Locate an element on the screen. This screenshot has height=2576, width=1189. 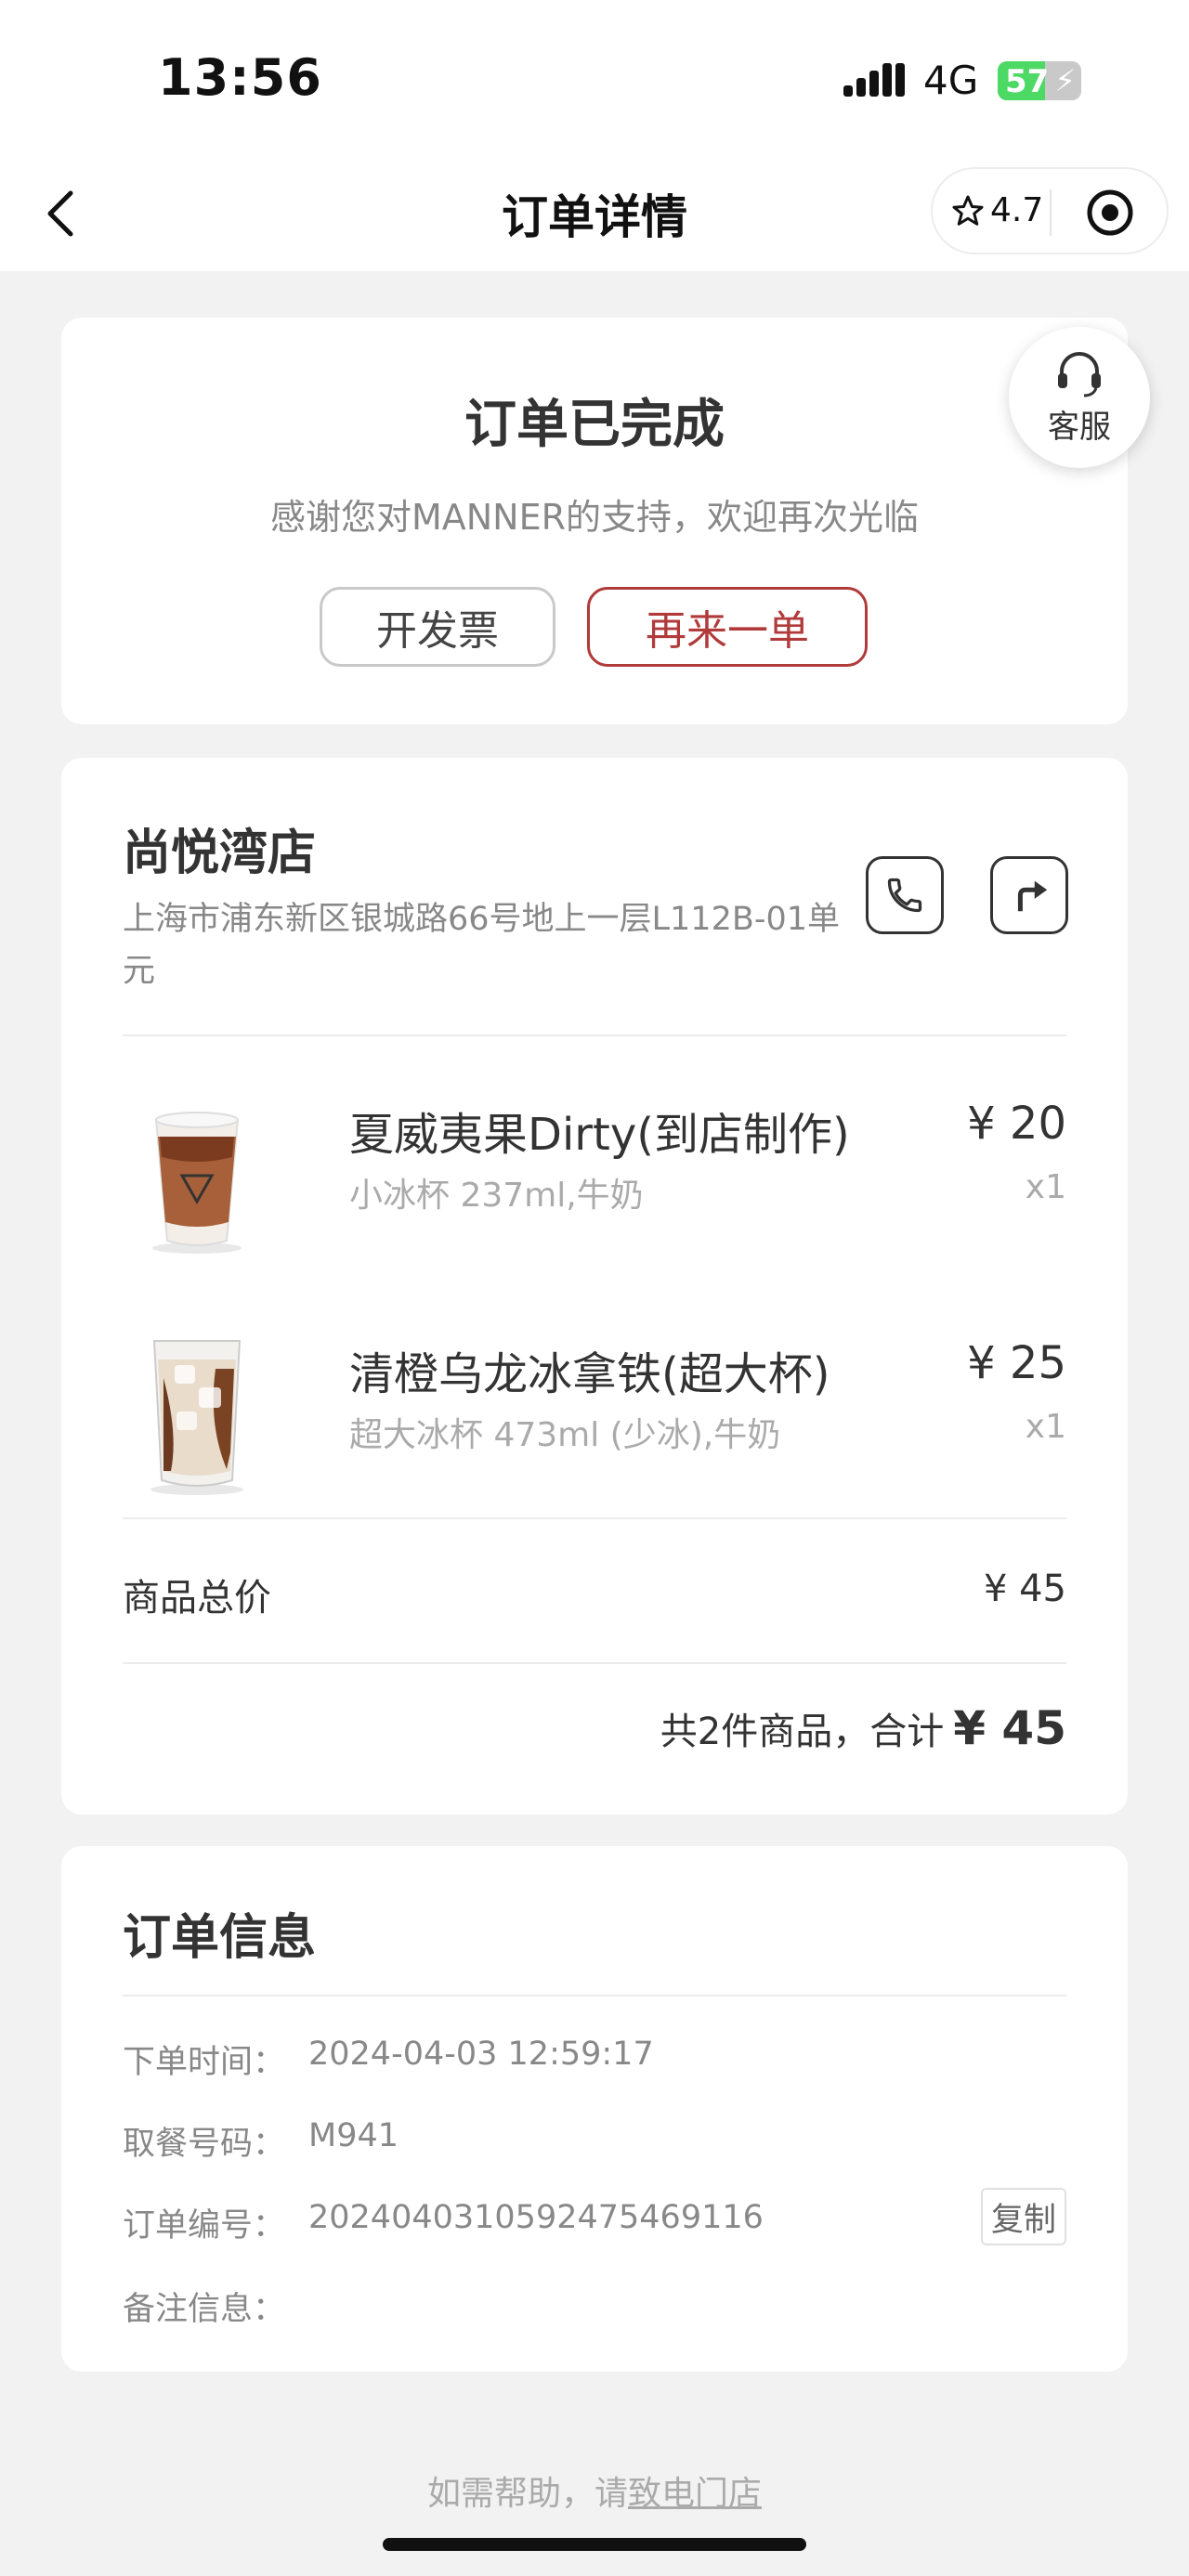
navigate-button is located at coordinates (1029, 895).